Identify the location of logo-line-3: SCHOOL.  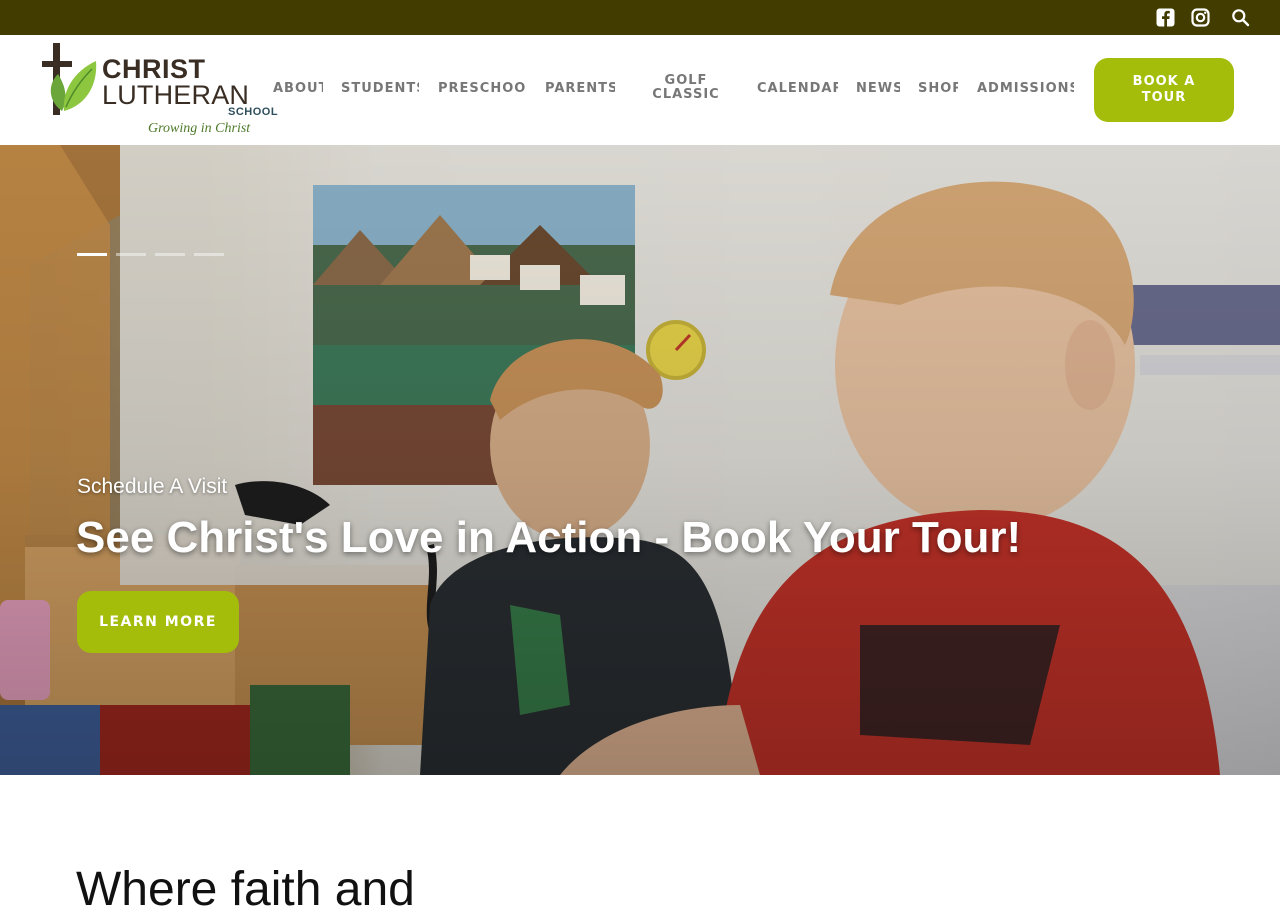
(253, 112).